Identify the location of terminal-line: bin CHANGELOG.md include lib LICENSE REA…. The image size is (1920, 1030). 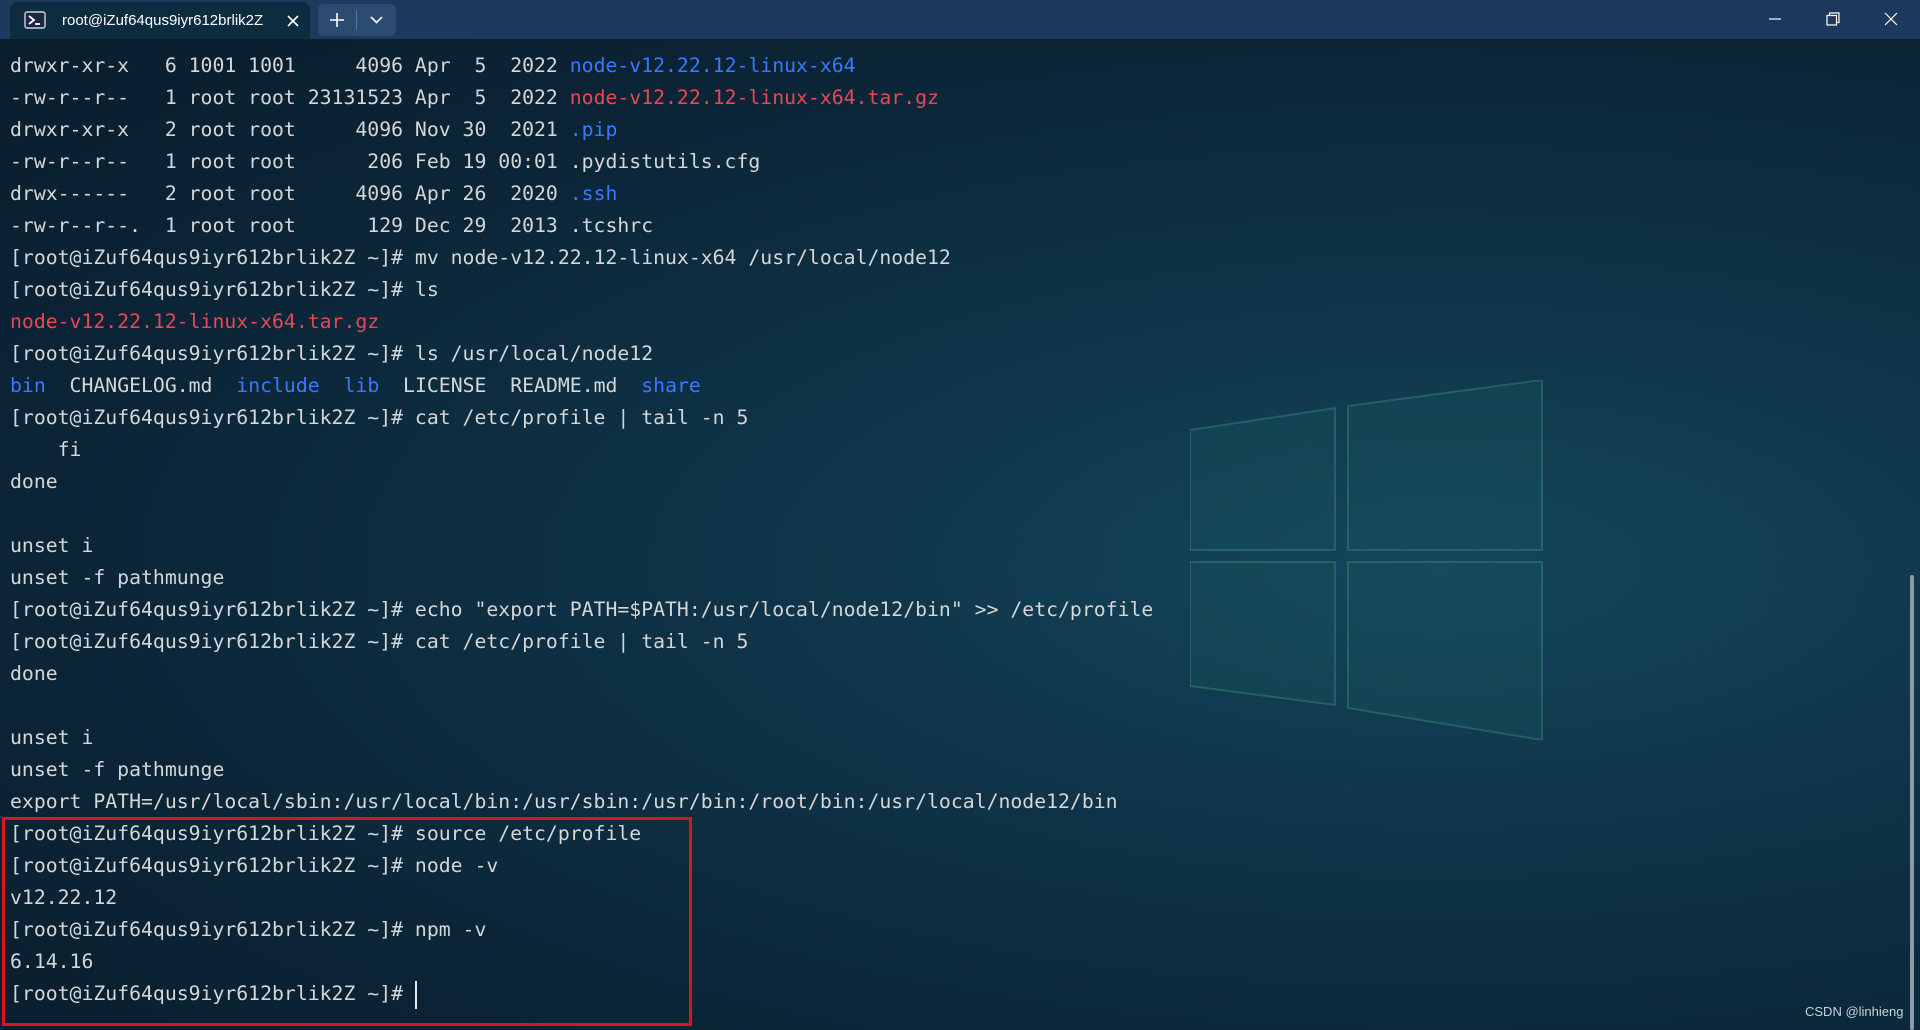
(355, 386).